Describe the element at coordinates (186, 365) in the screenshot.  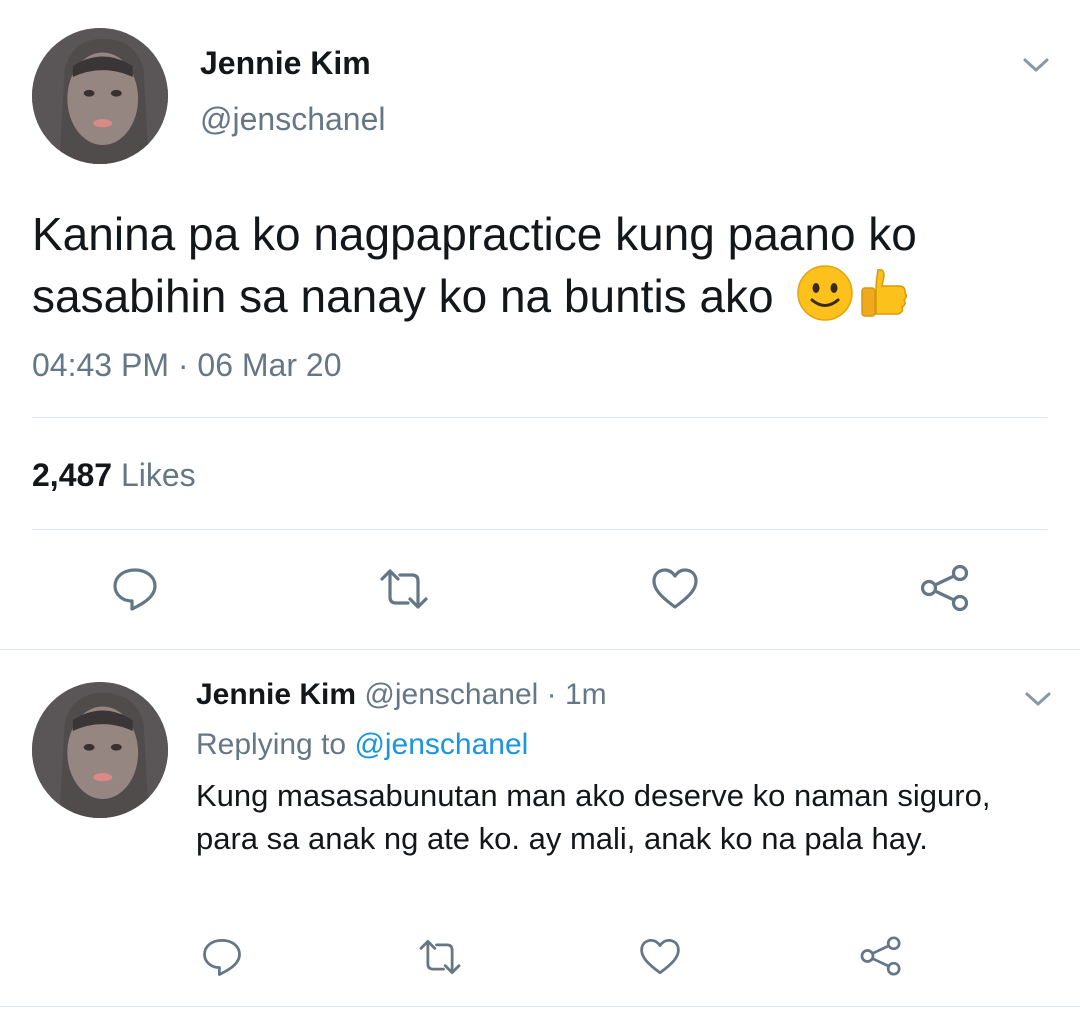
I see `timestamp: 04:43 PM · 06 Mar 20` at that location.